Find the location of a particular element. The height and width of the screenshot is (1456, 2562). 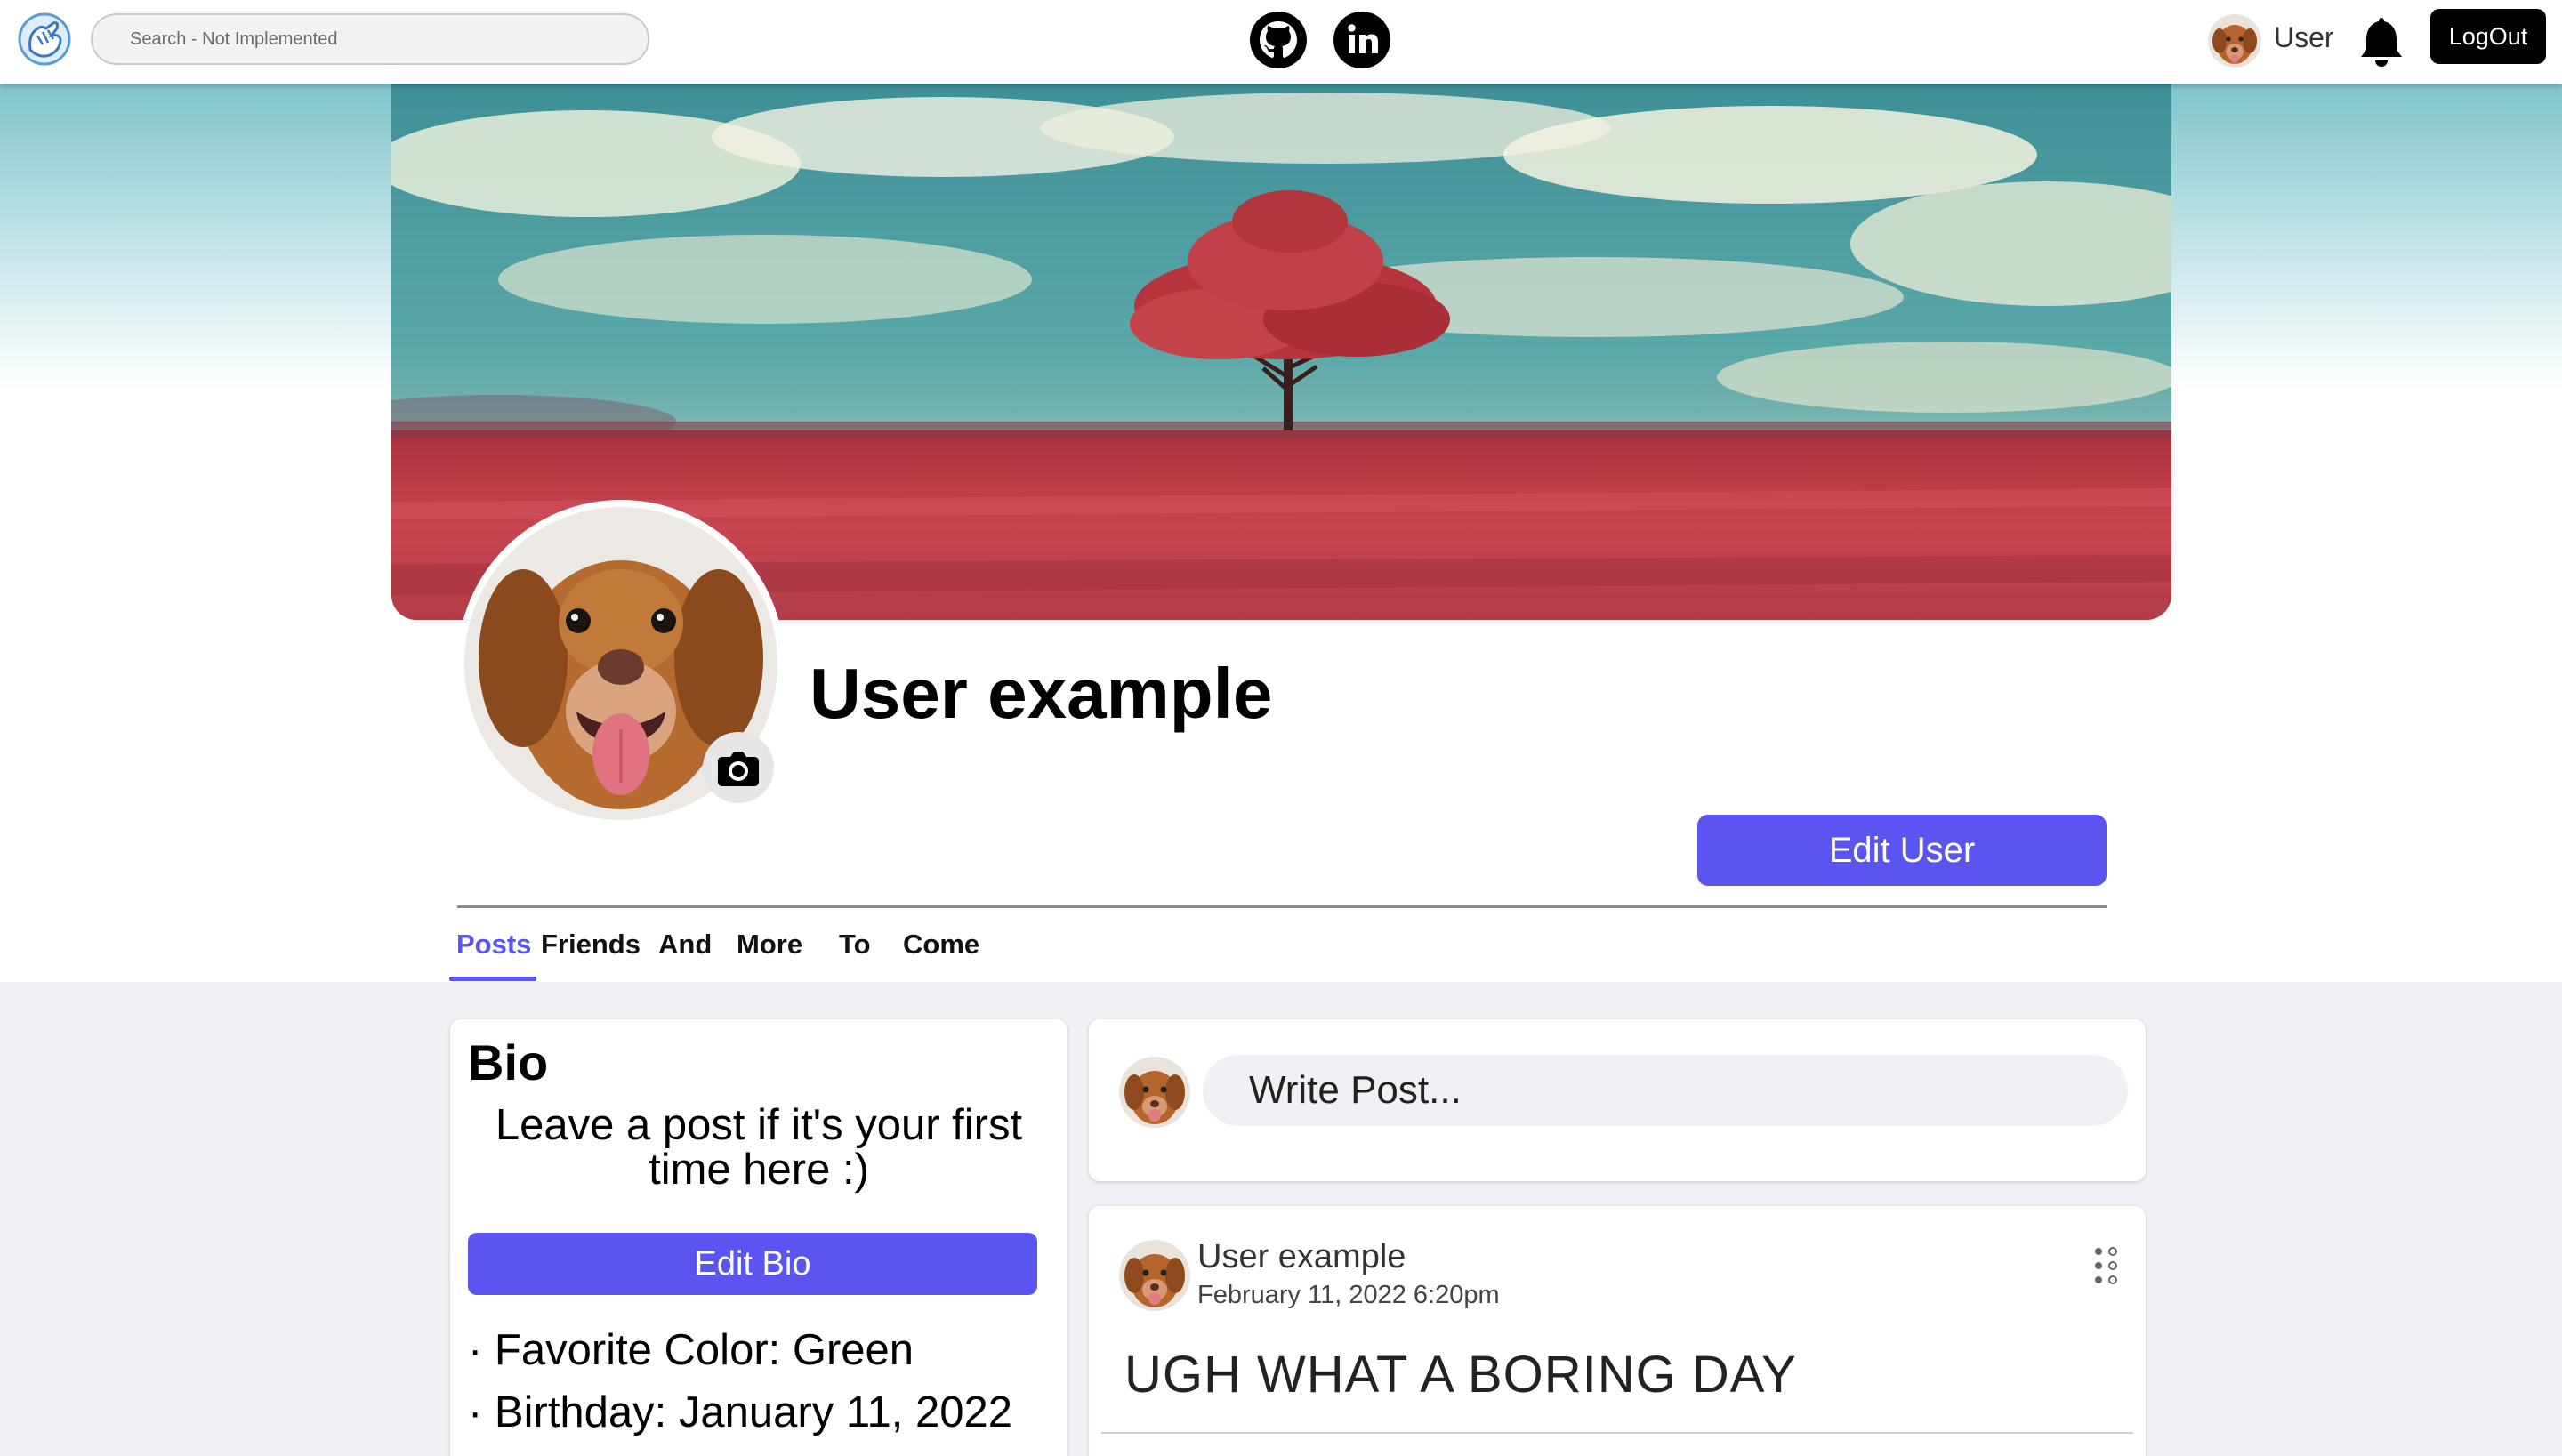

bio-fact-birthday: · Birthday: January 11, 2022 is located at coordinates (740, 1412).